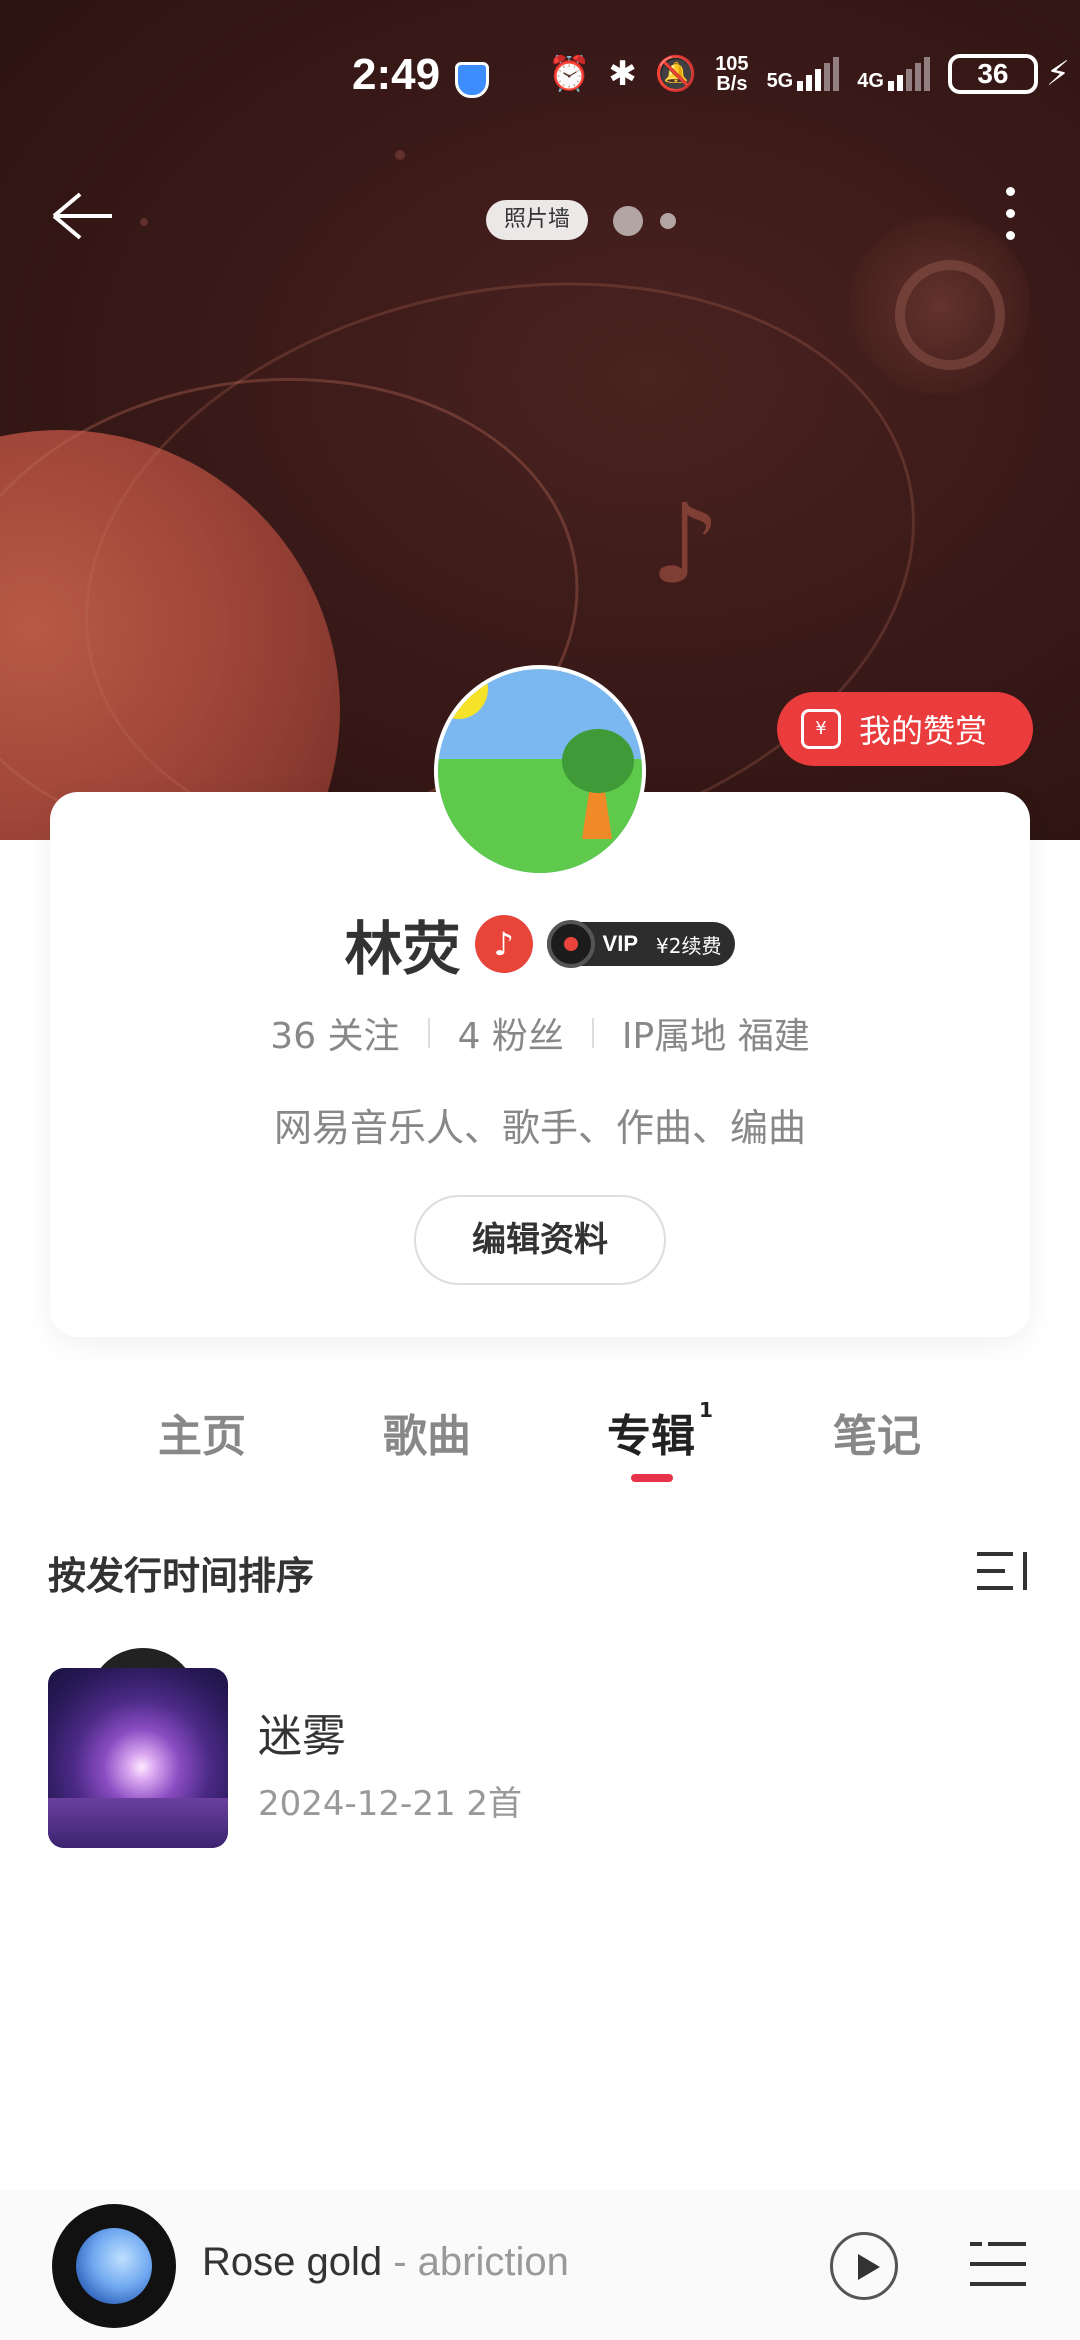 This screenshot has height=2340, width=1080. Describe the element at coordinates (540, 771) in the screenshot. I see `avatar` at that location.